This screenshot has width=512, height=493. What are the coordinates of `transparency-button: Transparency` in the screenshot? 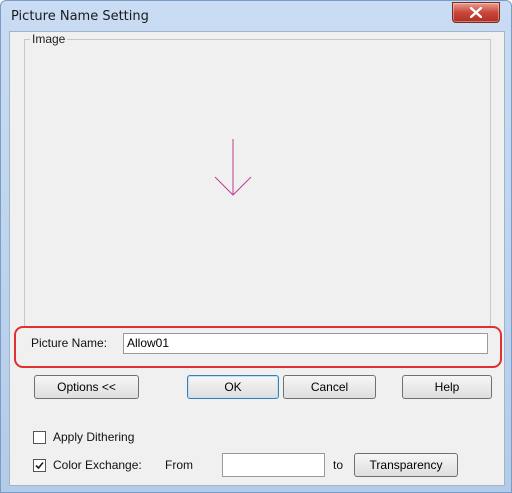 It's located at (406, 465).